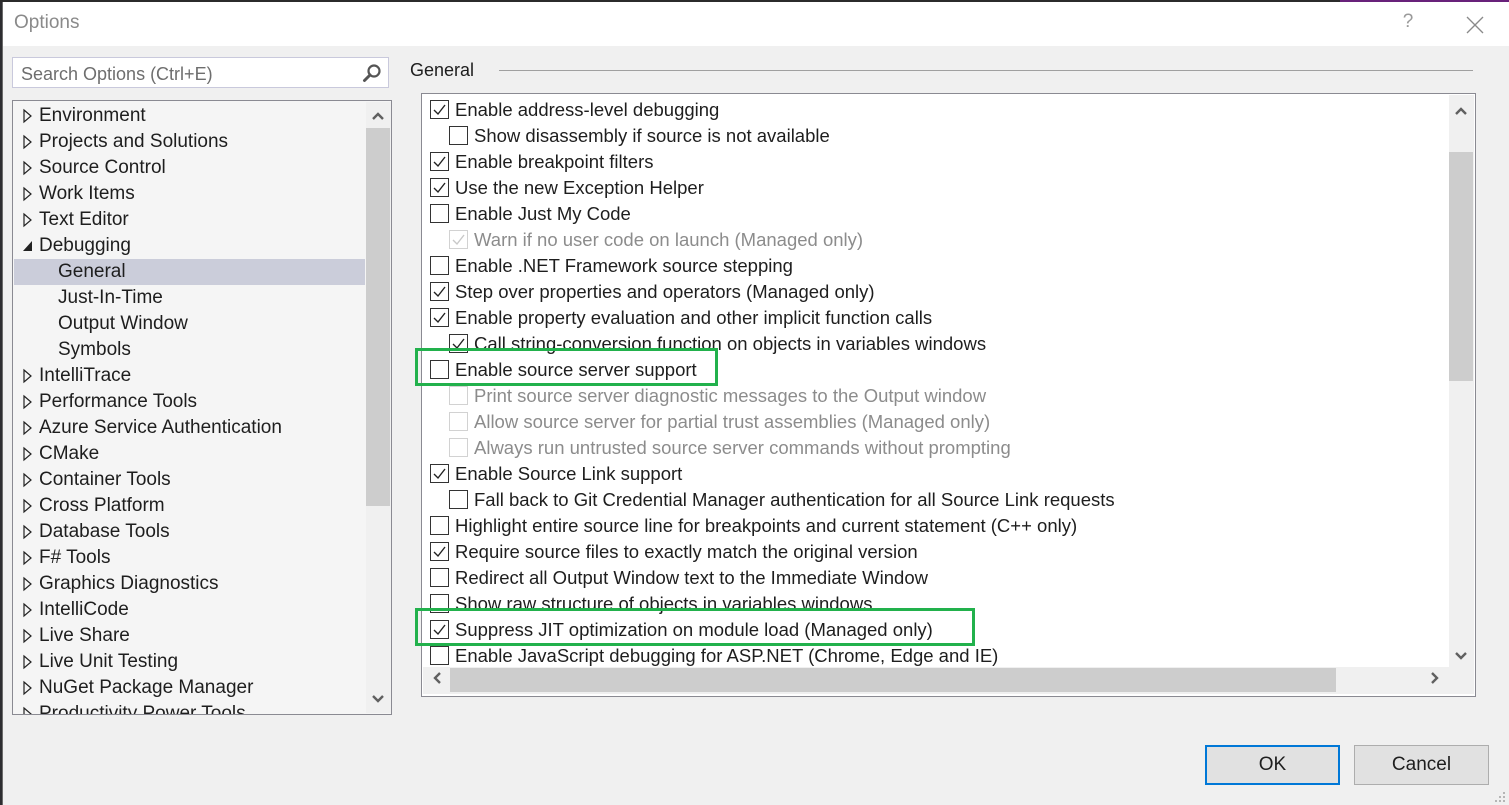  Describe the element at coordinates (189, 194) in the screenshot. I see `tree-item: Work Items` at that location.